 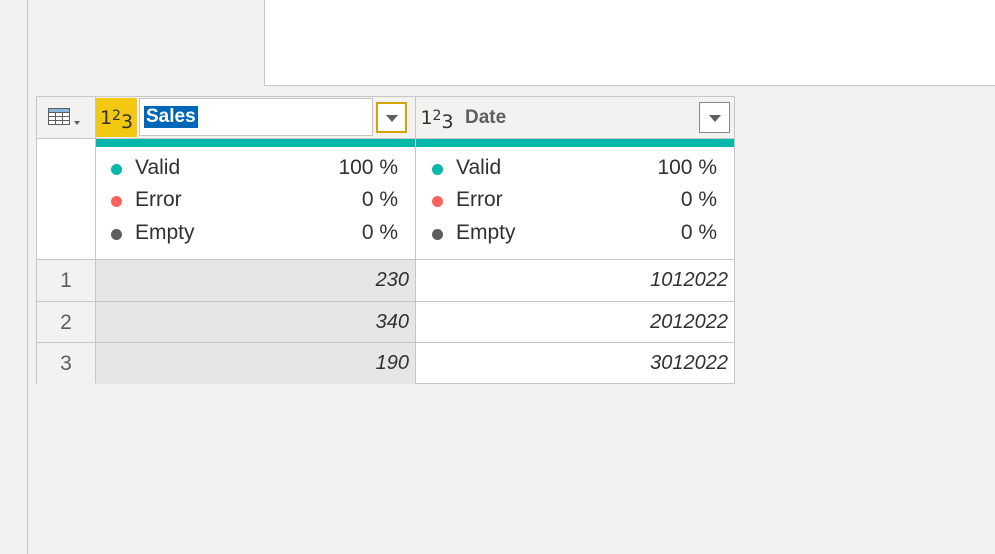 I want to click on row-number: 1, so click(x=66, y=280).